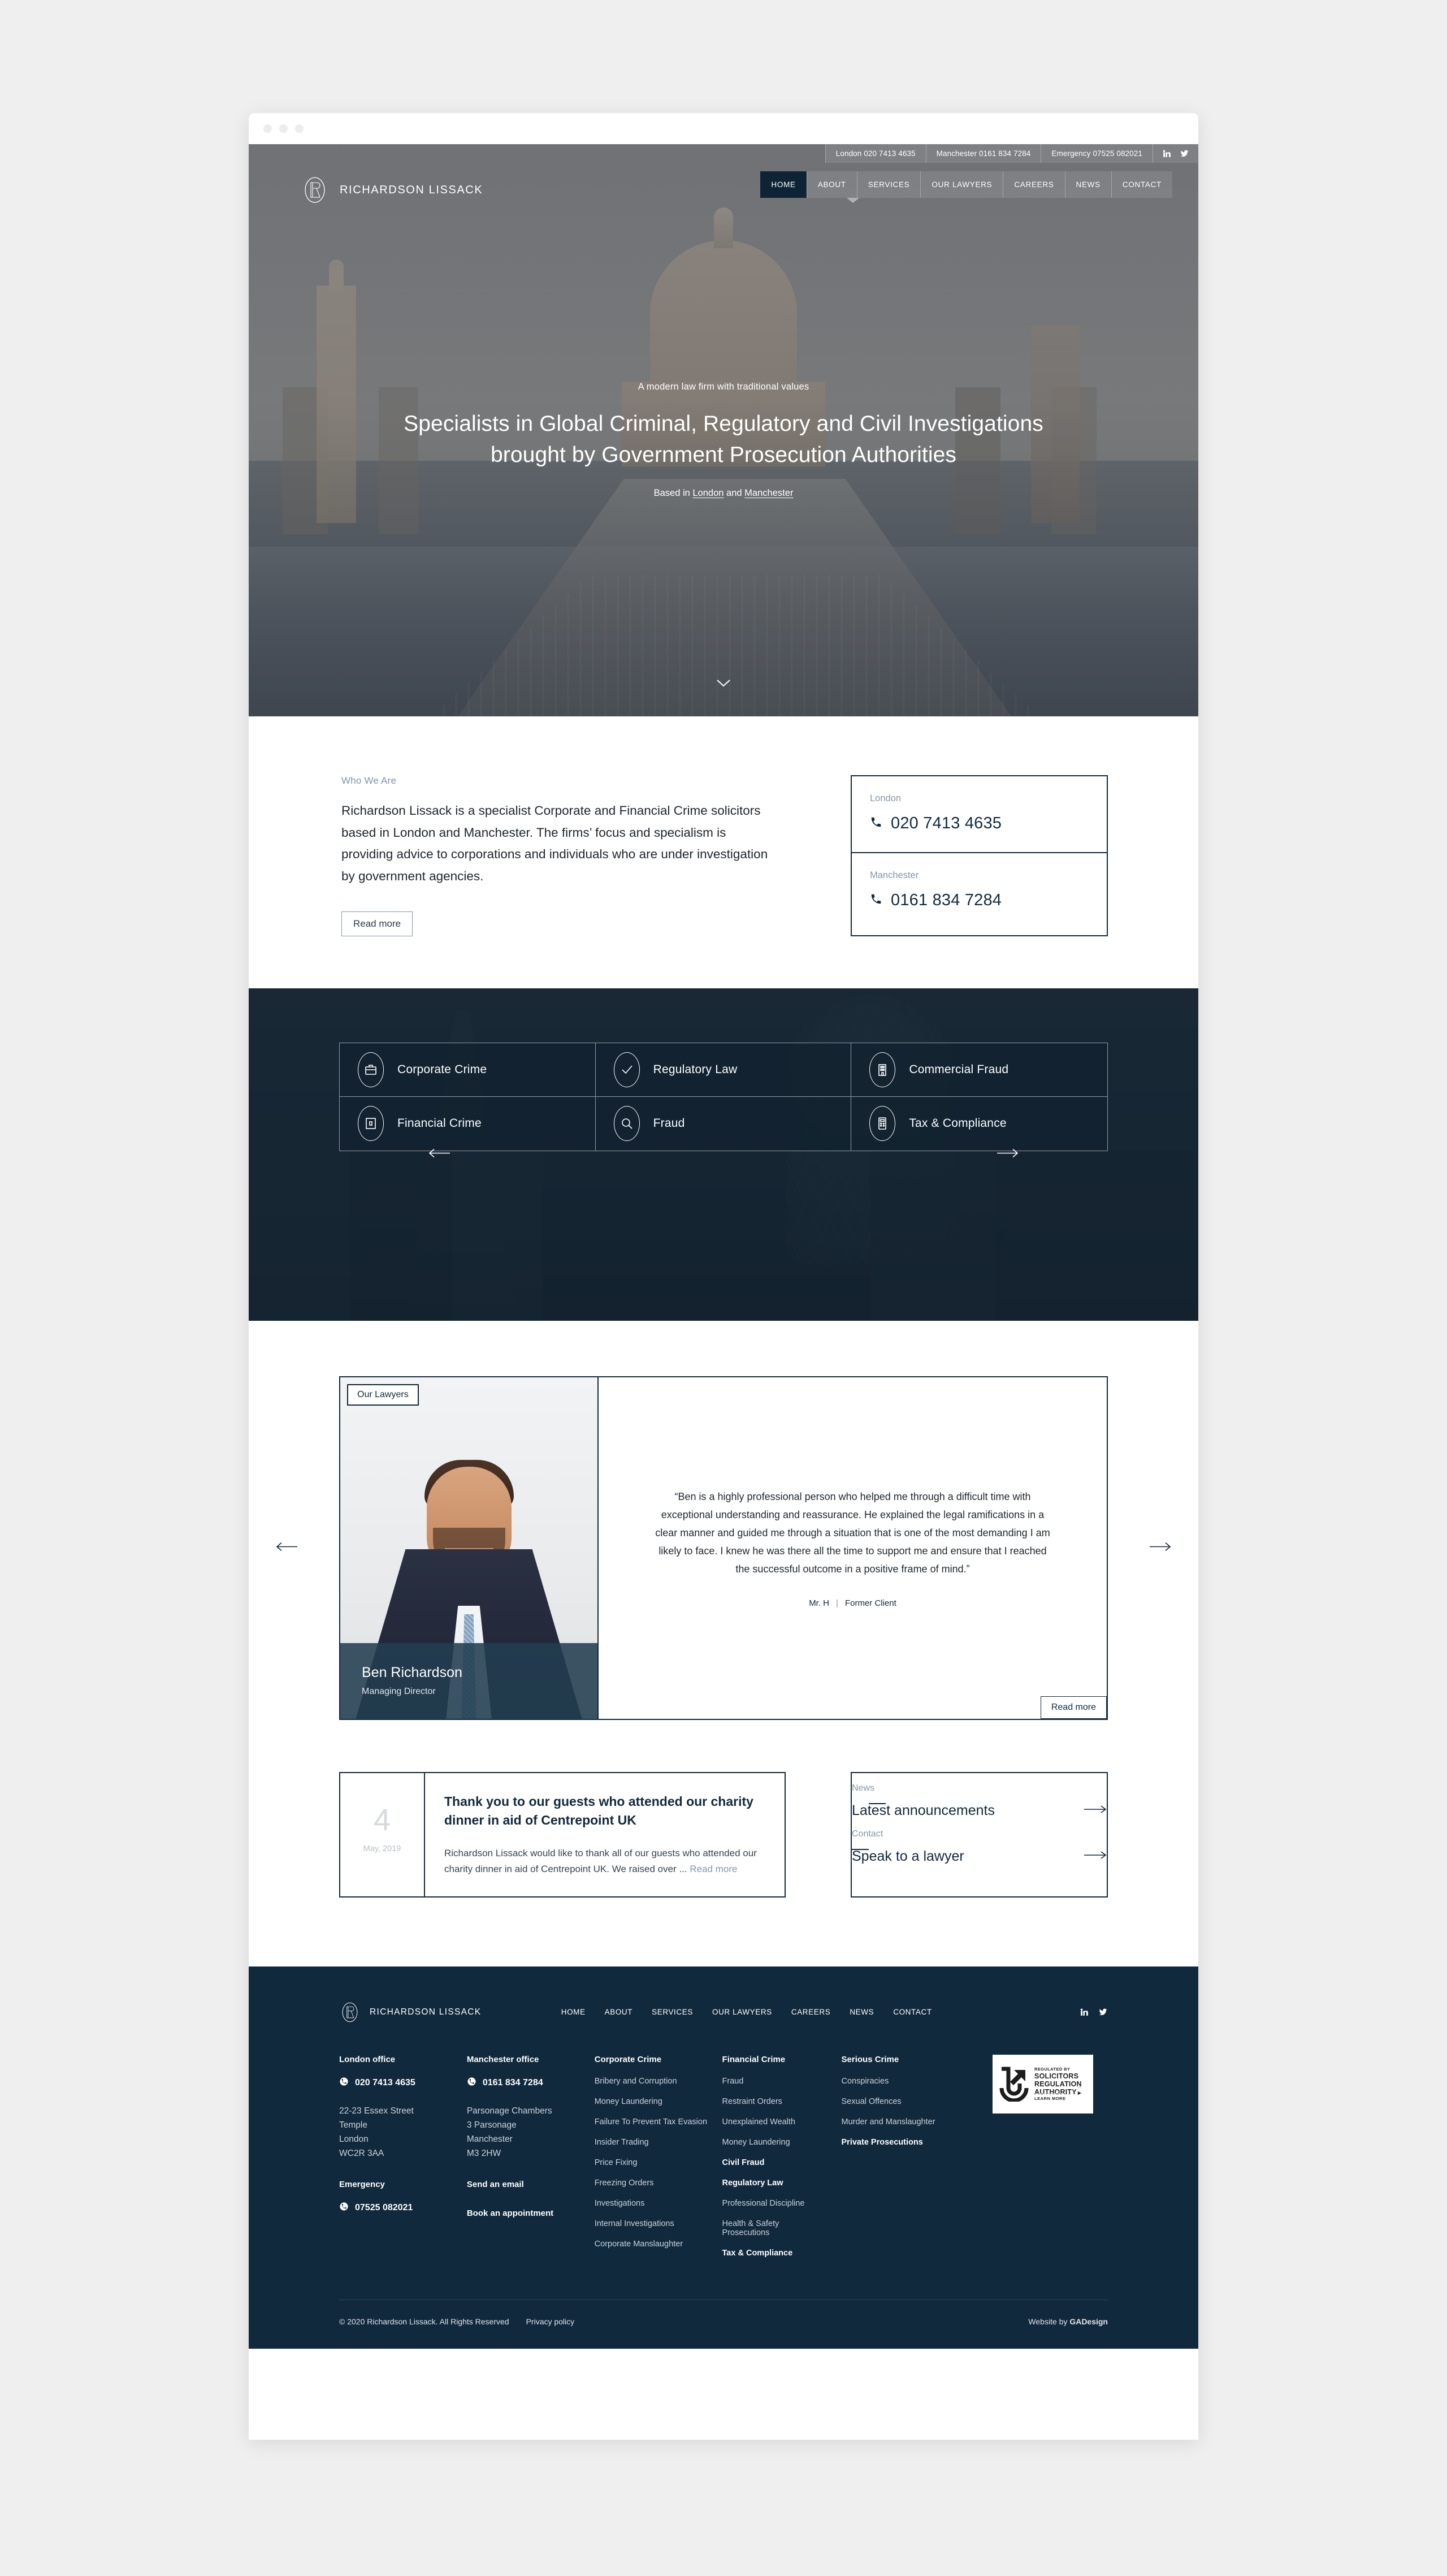 Image resolution: width=1447 pixels, height=2576 pixels. I want to click on window-minimize-dot, so click(283, 128).